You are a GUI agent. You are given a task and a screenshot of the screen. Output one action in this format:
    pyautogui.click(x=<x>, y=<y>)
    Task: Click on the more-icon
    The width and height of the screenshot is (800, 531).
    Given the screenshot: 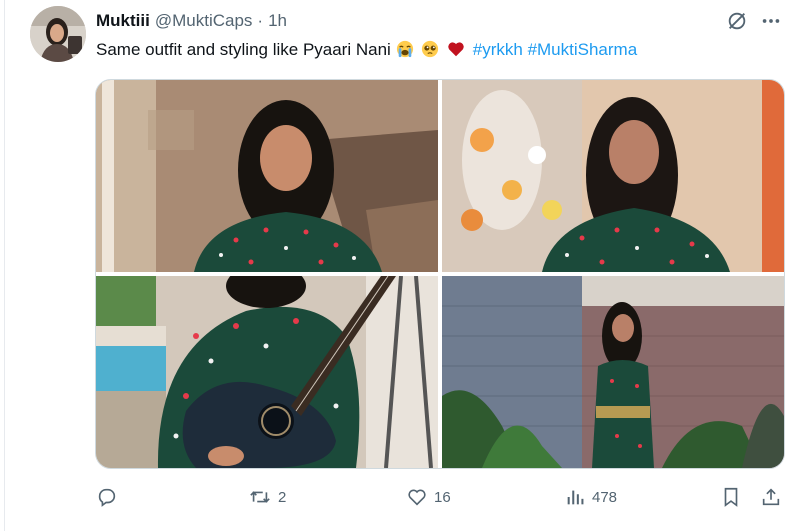 What is the action you would take?
    pyautogui.click(x=771, y=21)
    